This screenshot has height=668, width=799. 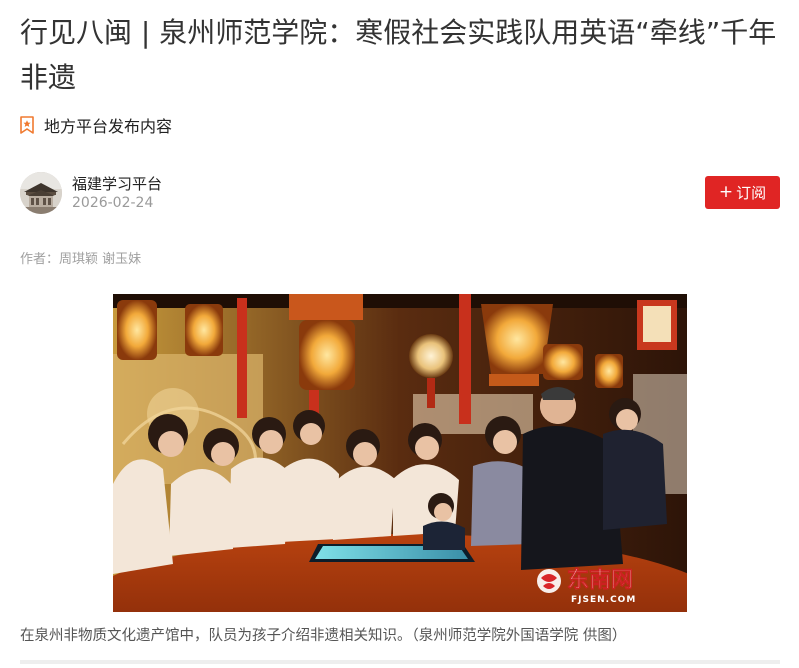 I want to click on watermark-brand: 东南网, so click(x=600, y=580).